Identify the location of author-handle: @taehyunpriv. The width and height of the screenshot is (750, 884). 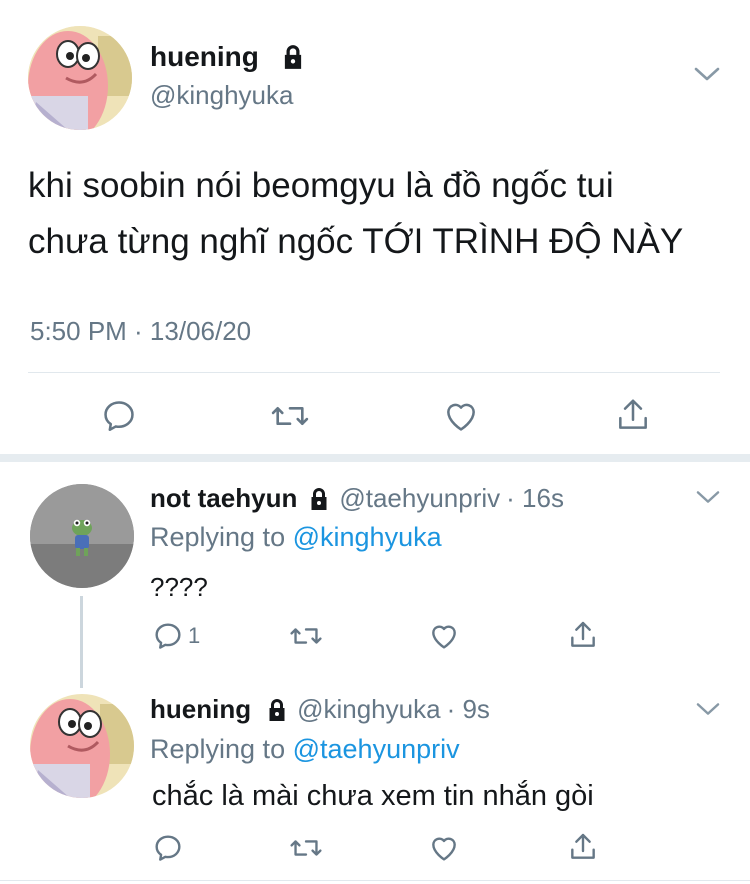
(419, 498).